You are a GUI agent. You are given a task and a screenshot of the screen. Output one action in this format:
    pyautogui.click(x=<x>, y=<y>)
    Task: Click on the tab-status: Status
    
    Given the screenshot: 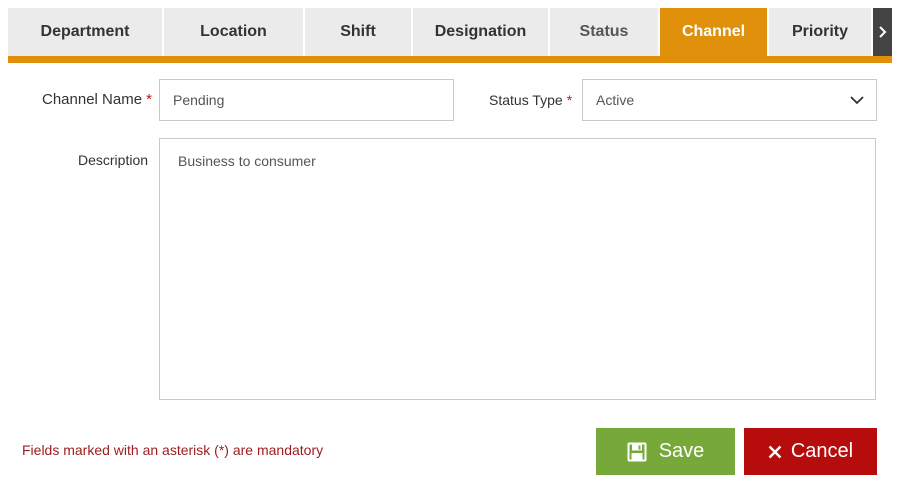 What is the action you would take?
    pyautogui.click(x=604, y=32)
    